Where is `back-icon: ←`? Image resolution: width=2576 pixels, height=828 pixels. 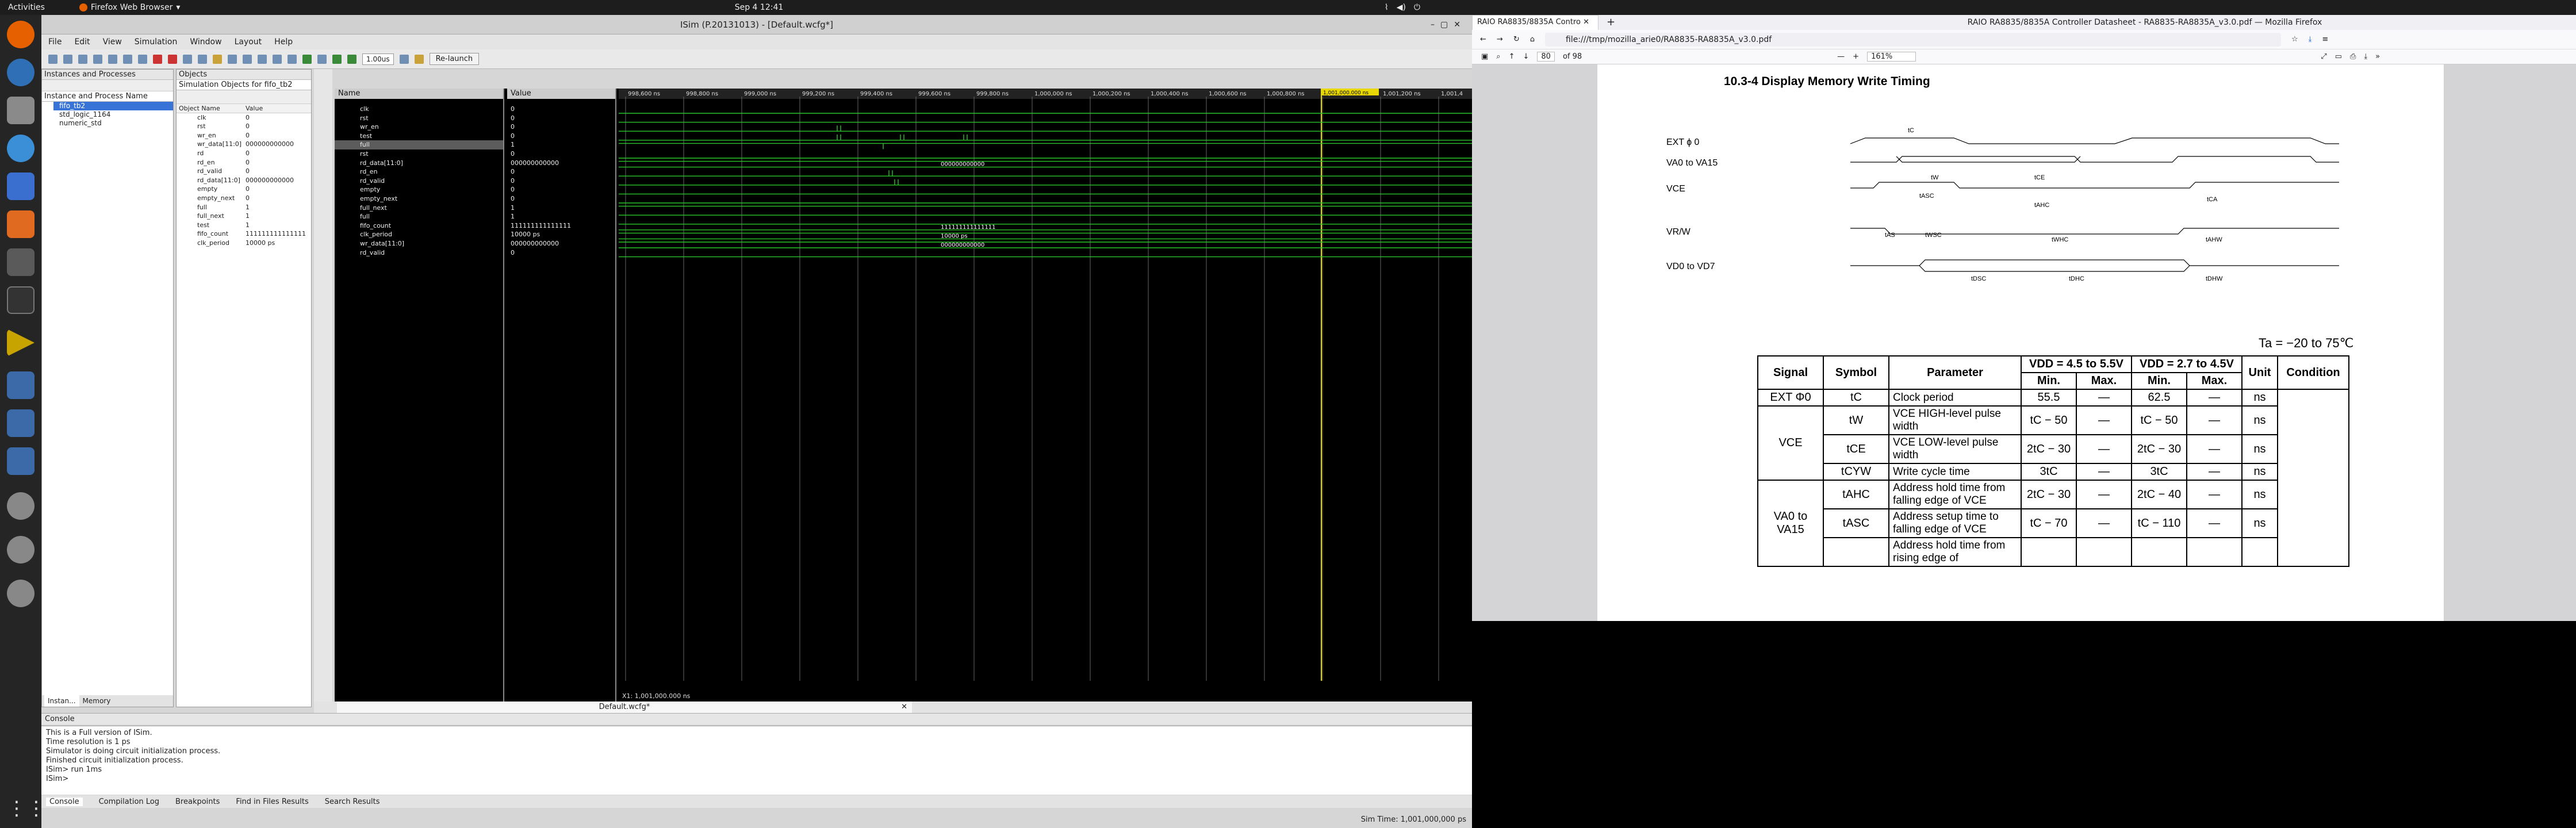
back-icon: ← is located at coordinates (1483, 39).